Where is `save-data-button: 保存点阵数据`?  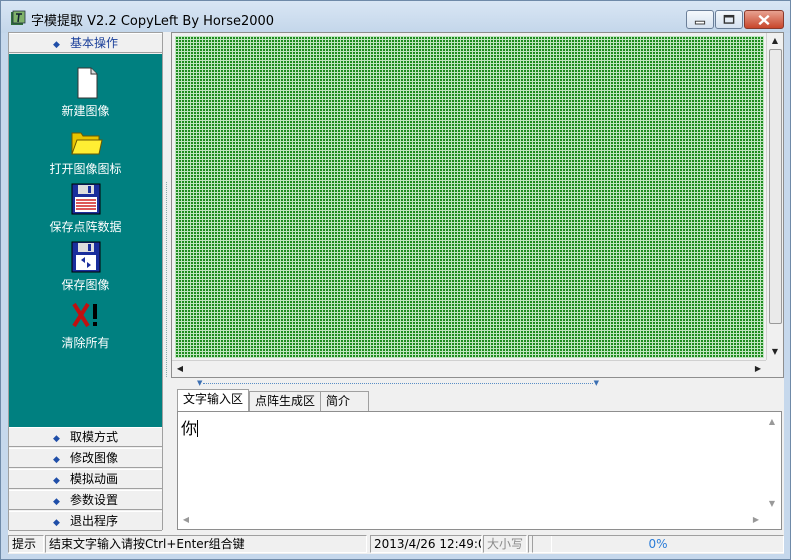 save-data-button: 保存点阵数据 is located at coordinates (85, 208).